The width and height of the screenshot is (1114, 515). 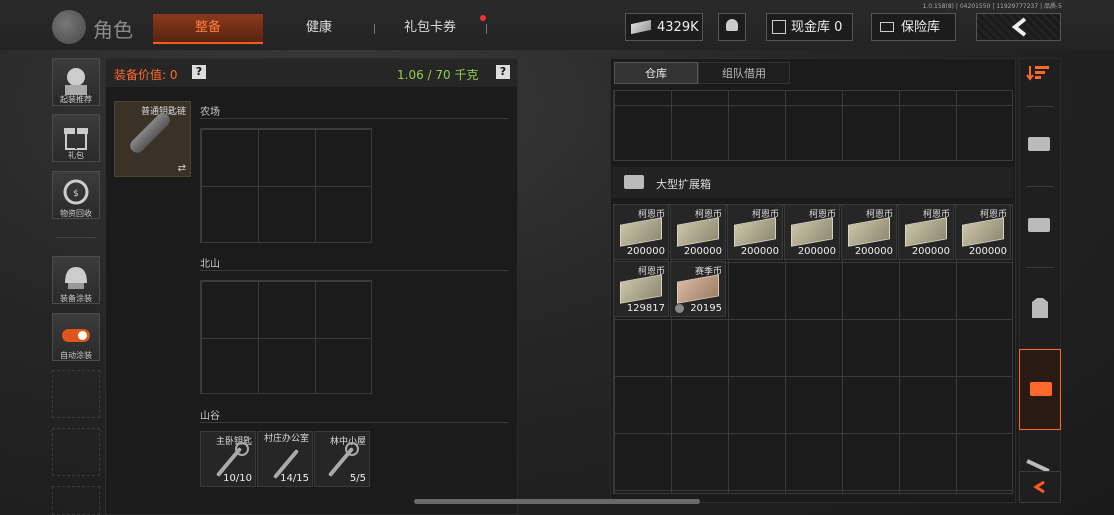 I want to click on key-item: 村庄办公室 14/15, so click(x=285, y=459).